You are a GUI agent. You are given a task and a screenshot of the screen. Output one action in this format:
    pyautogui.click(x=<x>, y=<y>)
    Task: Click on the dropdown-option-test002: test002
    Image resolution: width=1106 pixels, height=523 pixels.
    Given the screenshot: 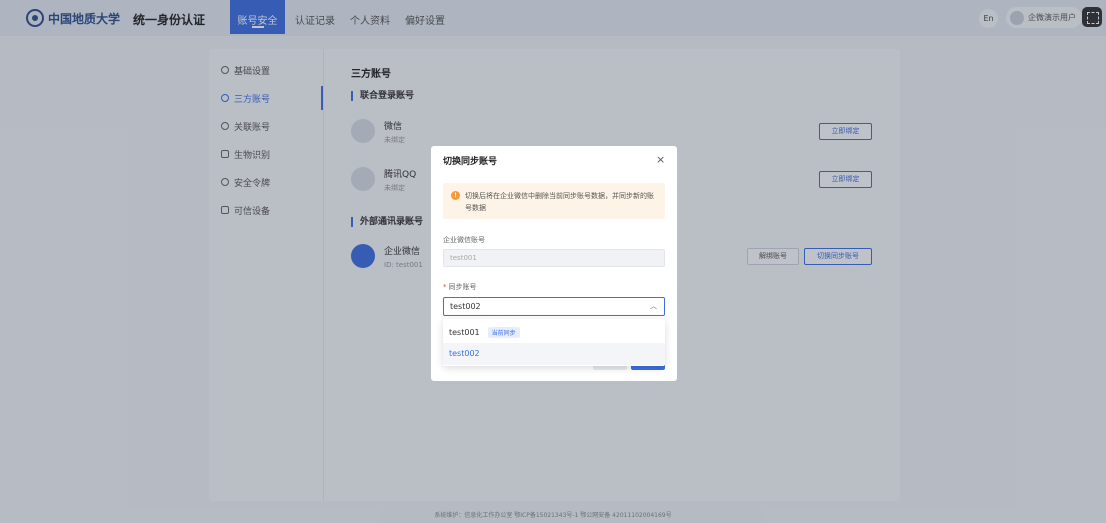 What is the action you would take?
    pyautogui.click(x=554, y=354)
    